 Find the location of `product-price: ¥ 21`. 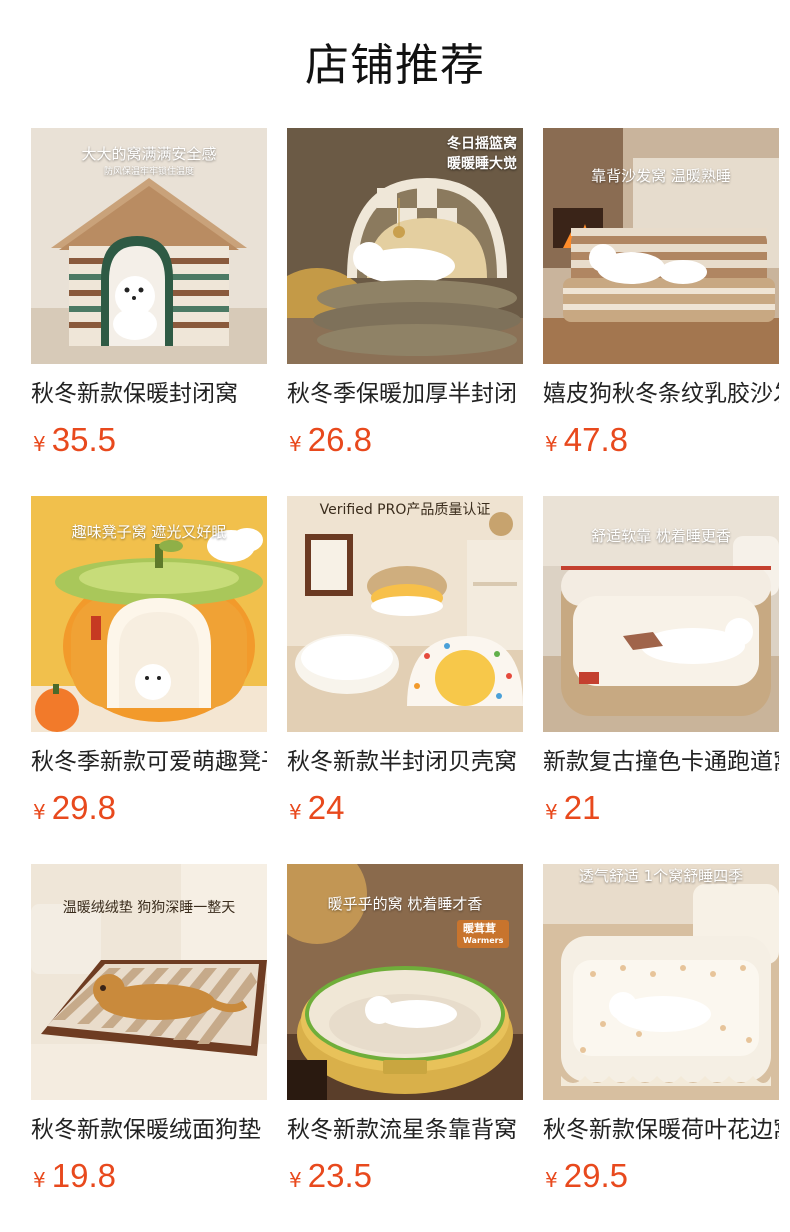

product-price: ¥ 21 is located at coordinates (661, 808).